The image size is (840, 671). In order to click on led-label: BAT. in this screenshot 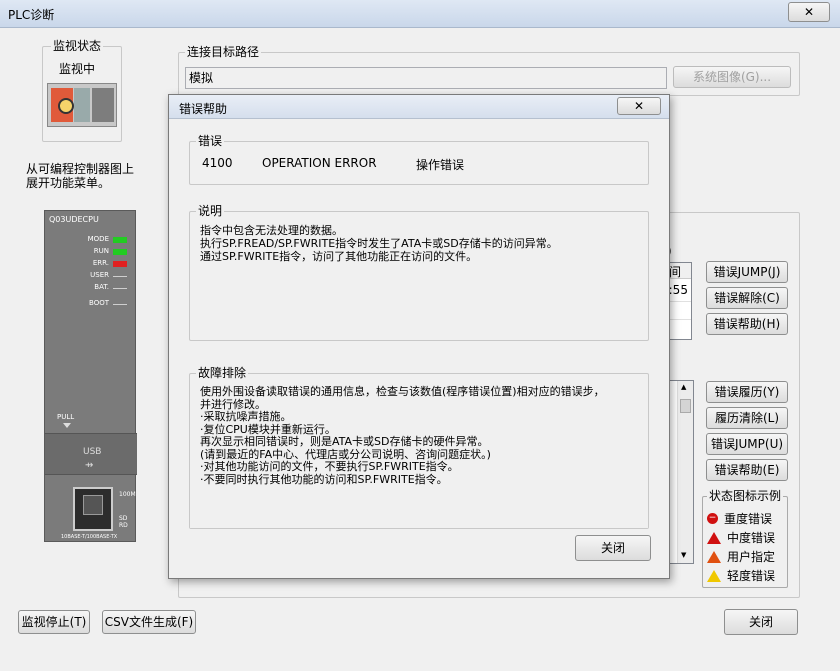, I will do `click(101, 287)`.